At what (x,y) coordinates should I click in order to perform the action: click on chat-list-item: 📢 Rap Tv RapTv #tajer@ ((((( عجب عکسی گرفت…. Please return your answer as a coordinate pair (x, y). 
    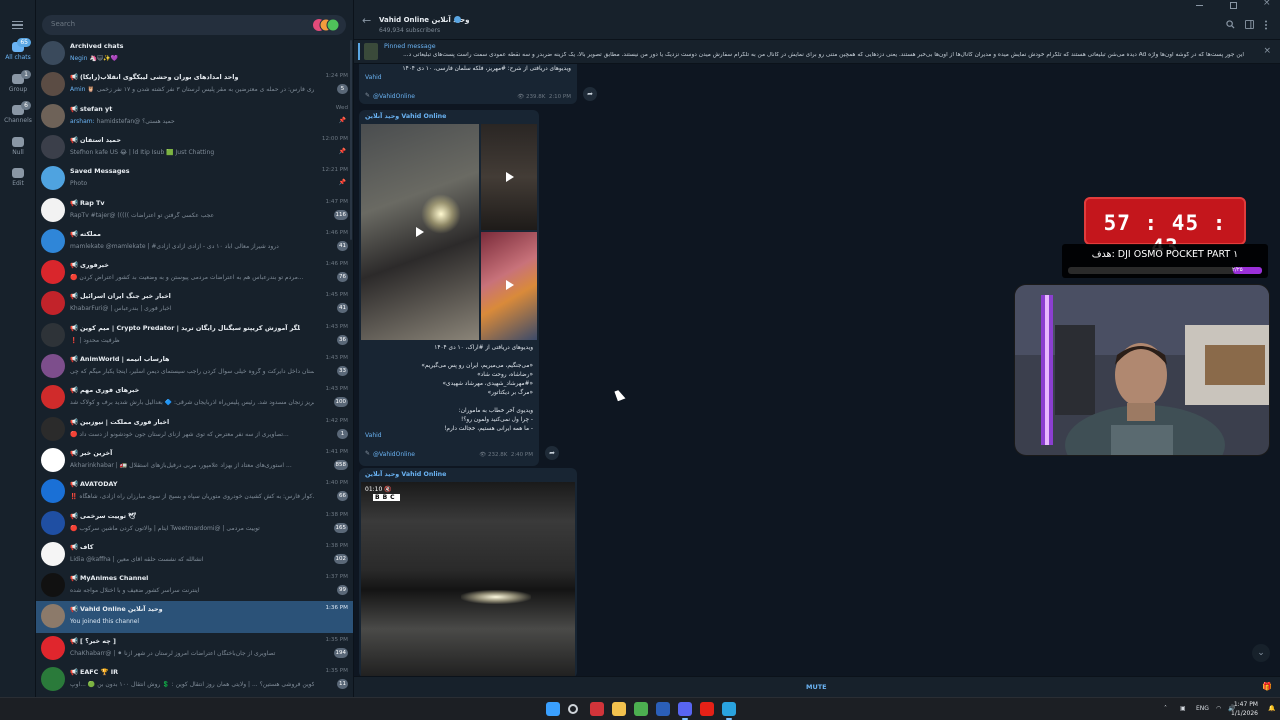
    Looking at the image, I should click on (194, 210).